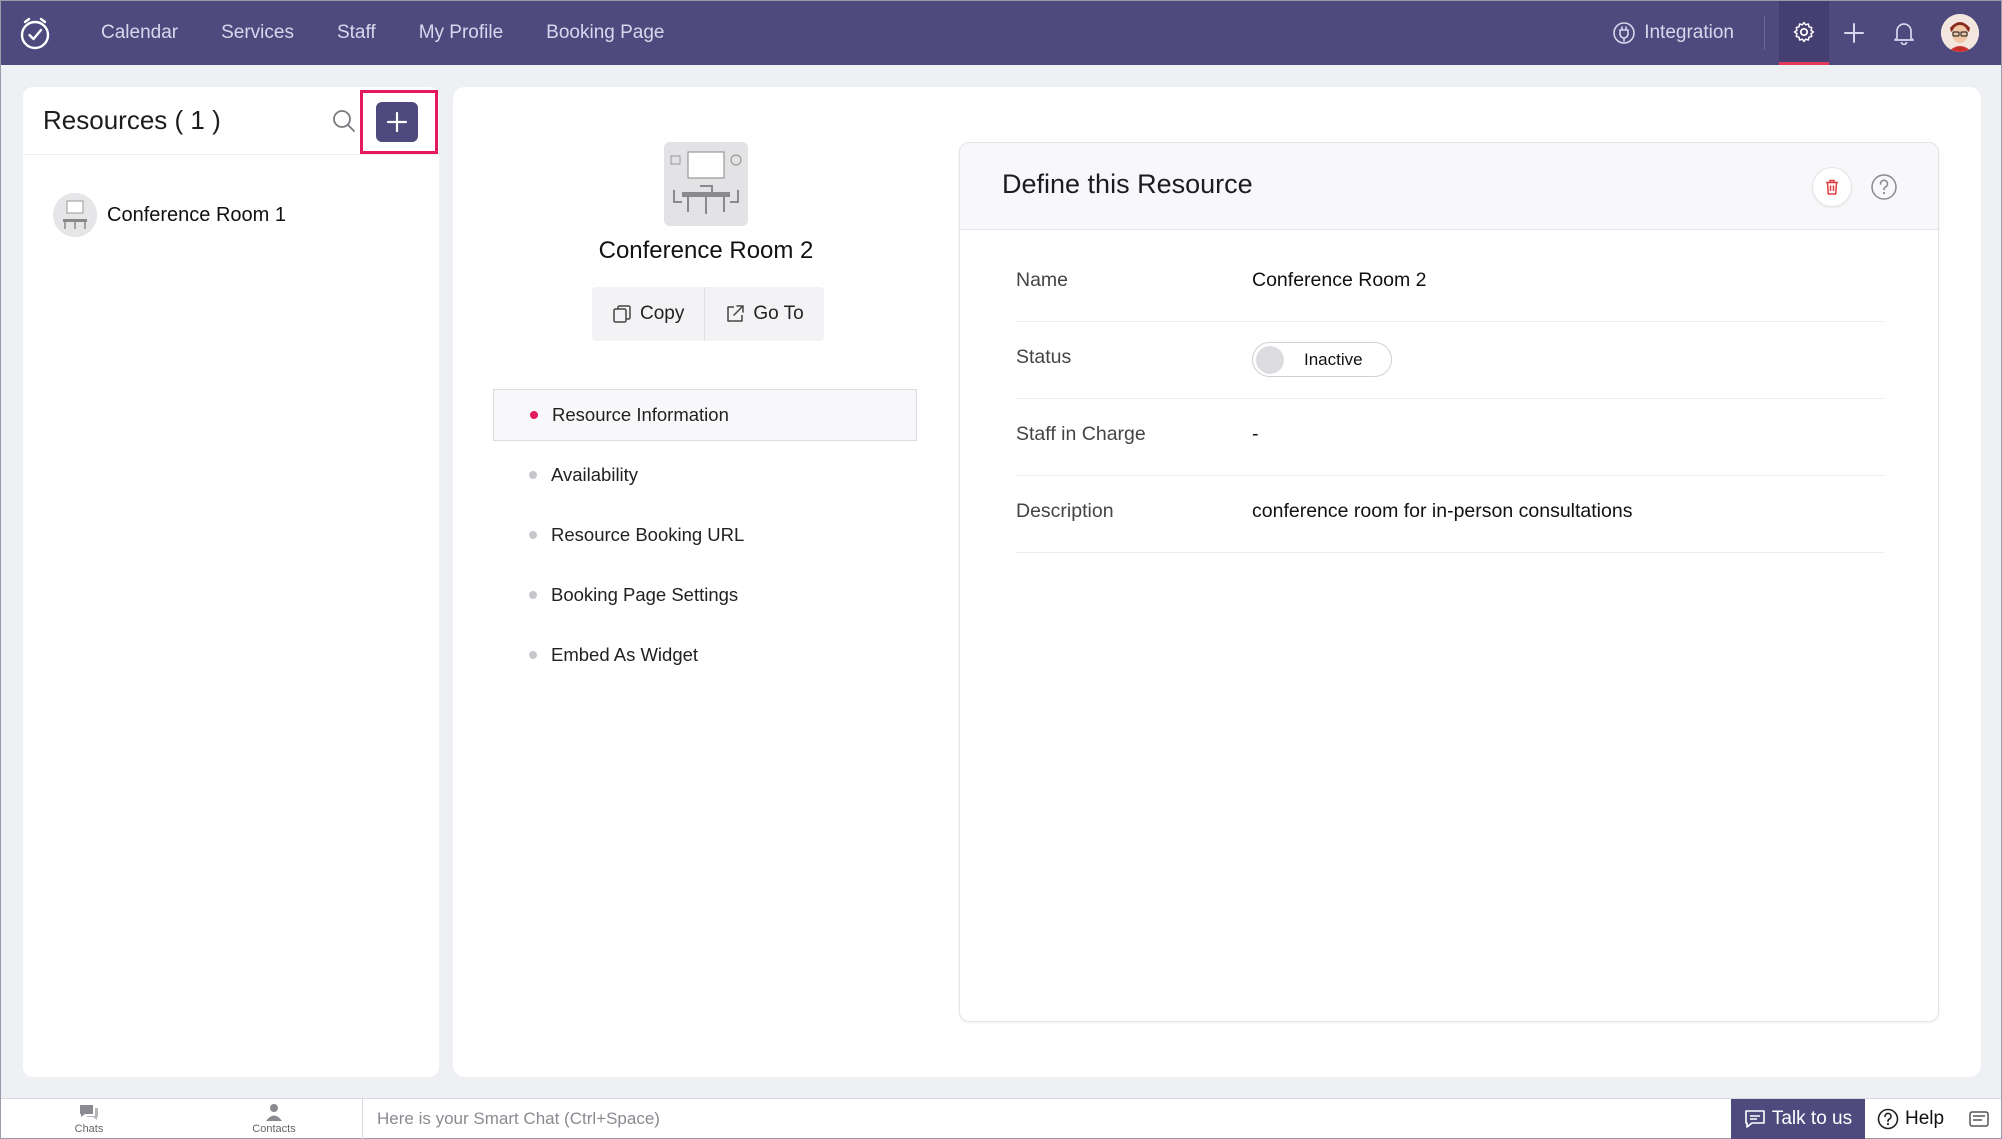 This screenshot has height=1139, width=2002. I want to click on nav-staff: Staff, so click(356, 33).